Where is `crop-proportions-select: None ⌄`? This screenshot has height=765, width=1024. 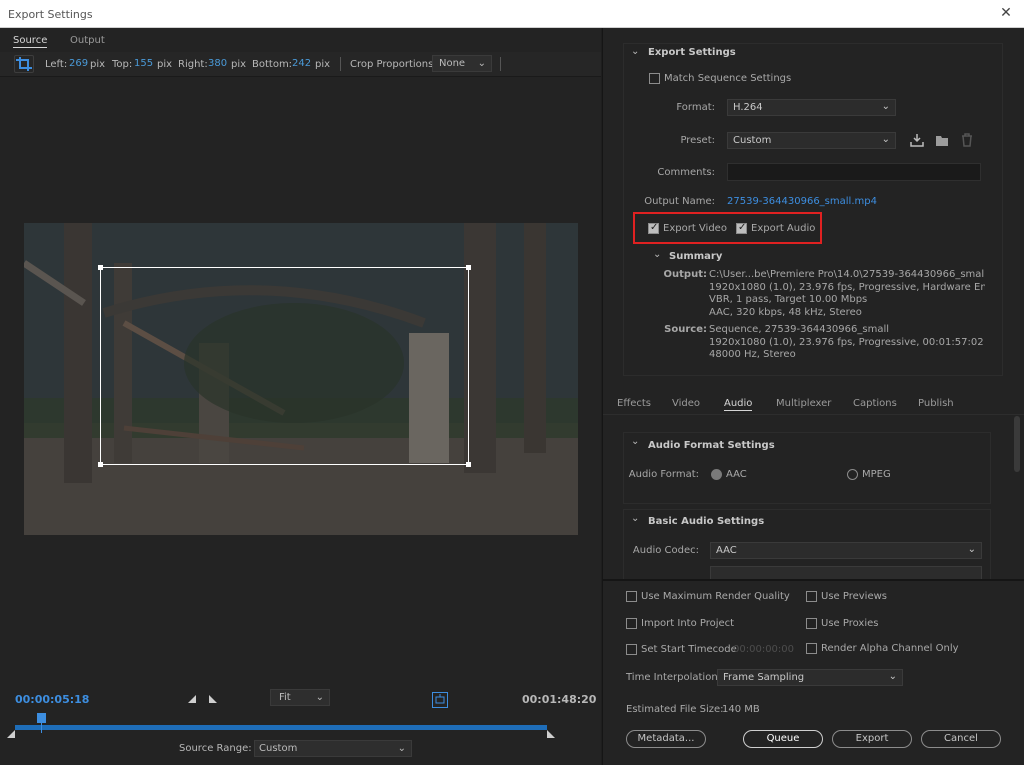
crop-proportions-select: None ⌄ is located at coordinates (462, 63).